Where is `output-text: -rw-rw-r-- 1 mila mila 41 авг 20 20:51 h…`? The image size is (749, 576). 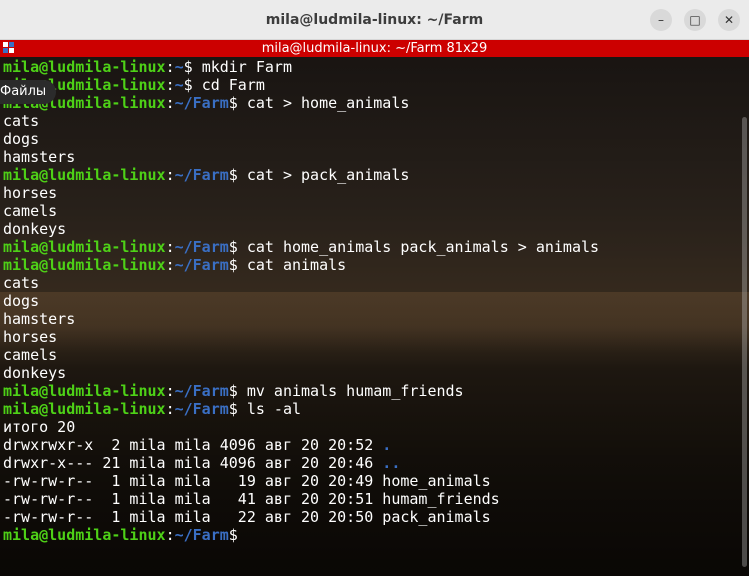 output-text: -rw-rw-r-- 1 mila mila 41 авг 20 20:51 h… is located at coordinates (251, 499).